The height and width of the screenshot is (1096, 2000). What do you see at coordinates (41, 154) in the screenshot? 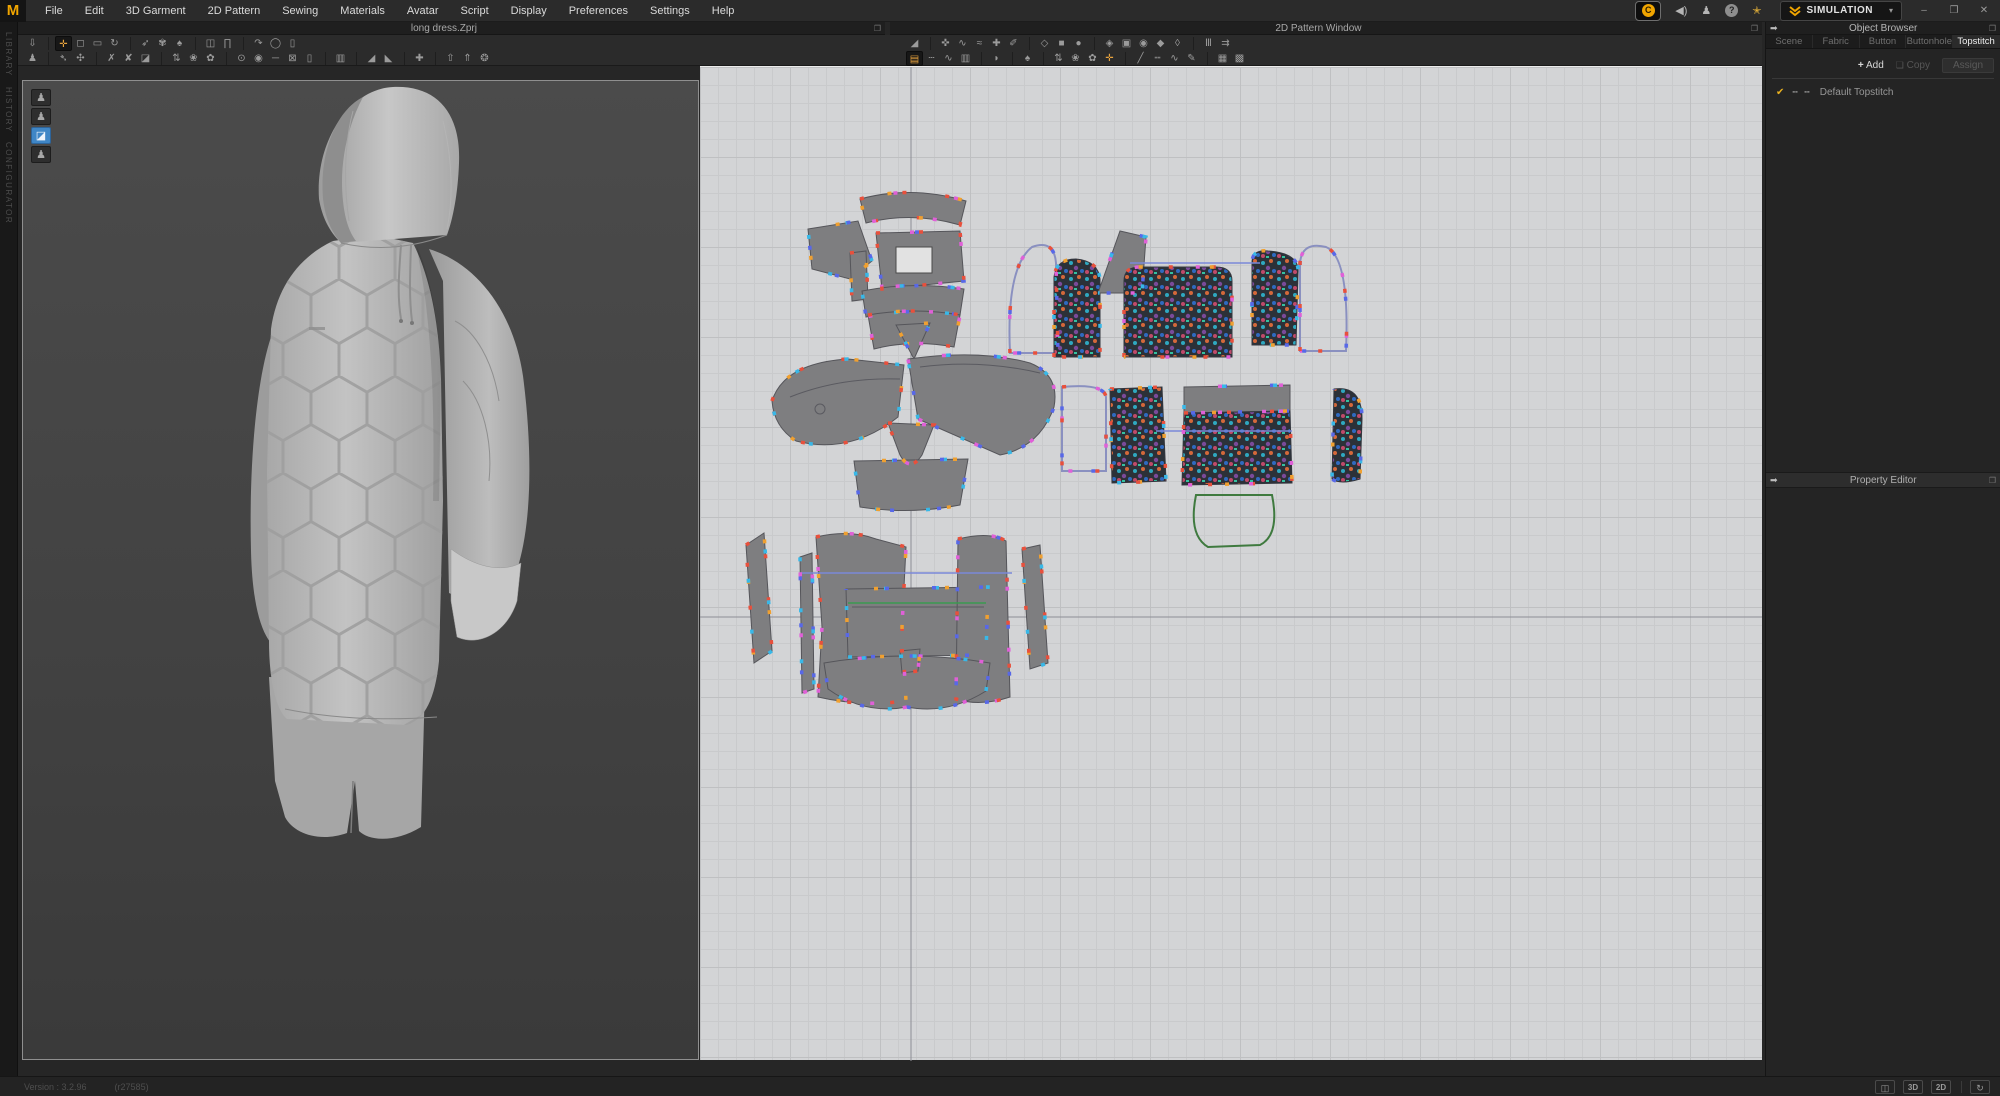
I see `show-avatar-solid-icon: ♟` at bounding box center [41, 154].